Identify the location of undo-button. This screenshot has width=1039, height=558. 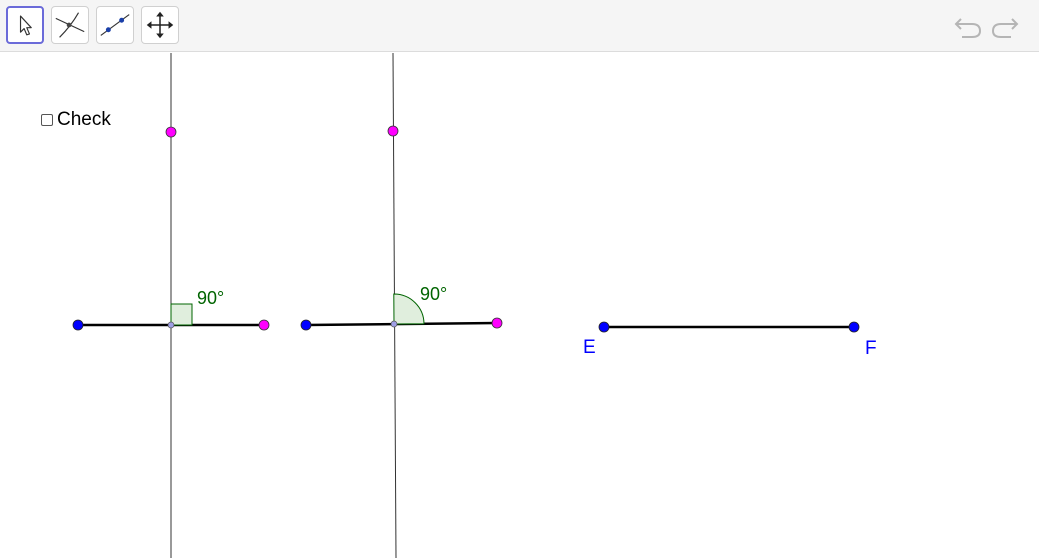
(968, 26).